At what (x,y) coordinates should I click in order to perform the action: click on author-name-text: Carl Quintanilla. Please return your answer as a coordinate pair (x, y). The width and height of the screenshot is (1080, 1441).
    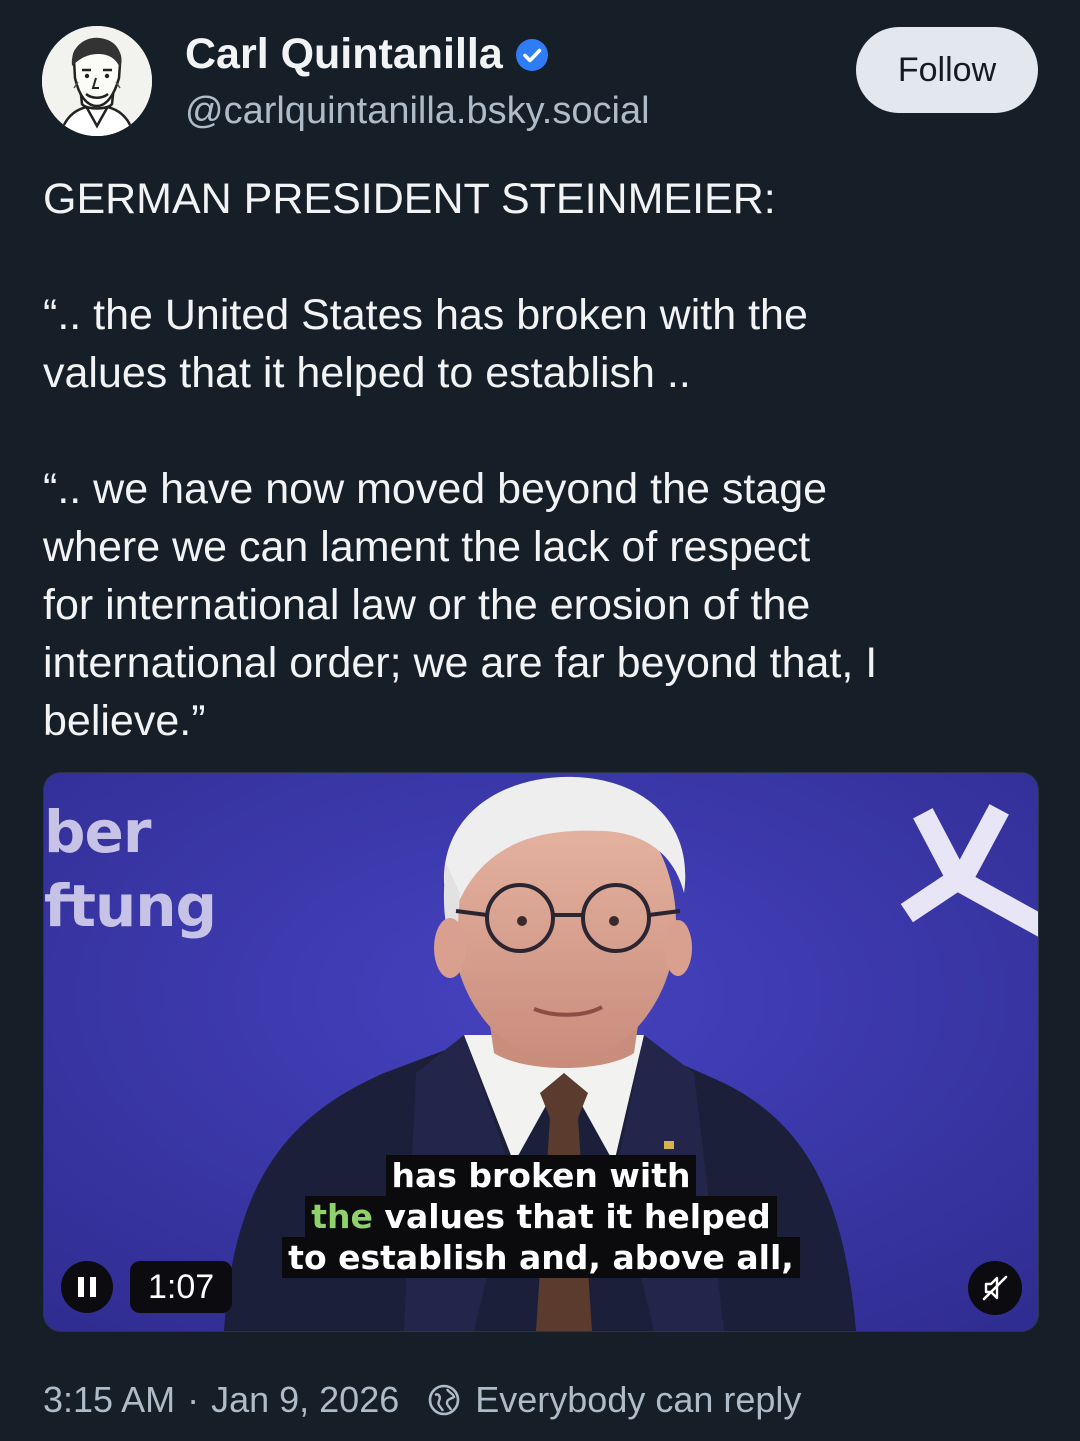
    Looking at the image, I should click on (344, 54).